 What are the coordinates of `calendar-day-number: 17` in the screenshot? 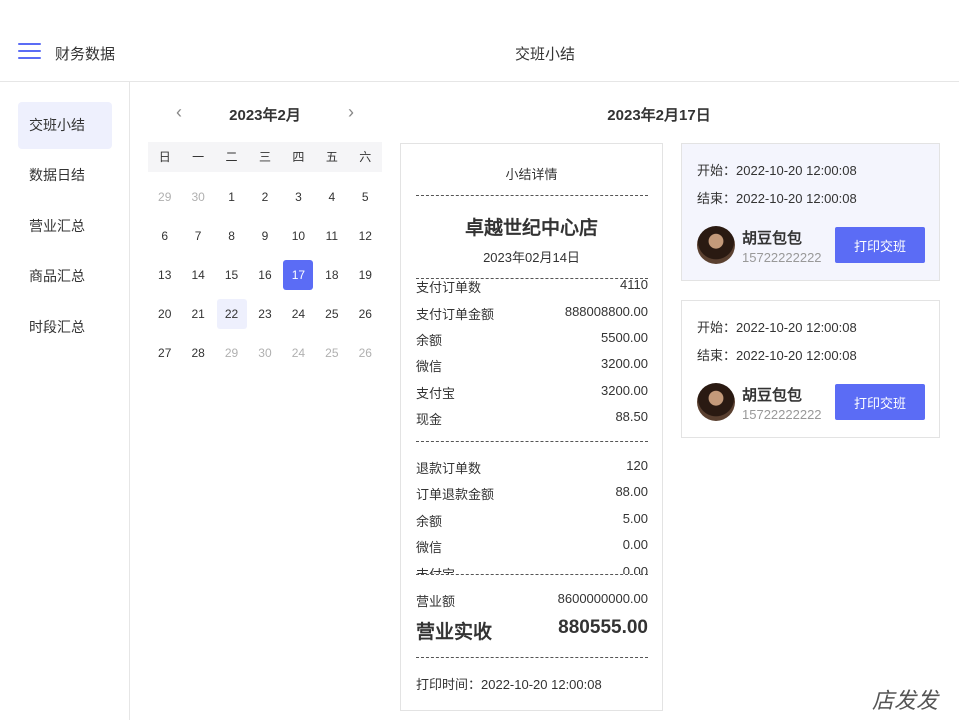 It's located at (298, 274).